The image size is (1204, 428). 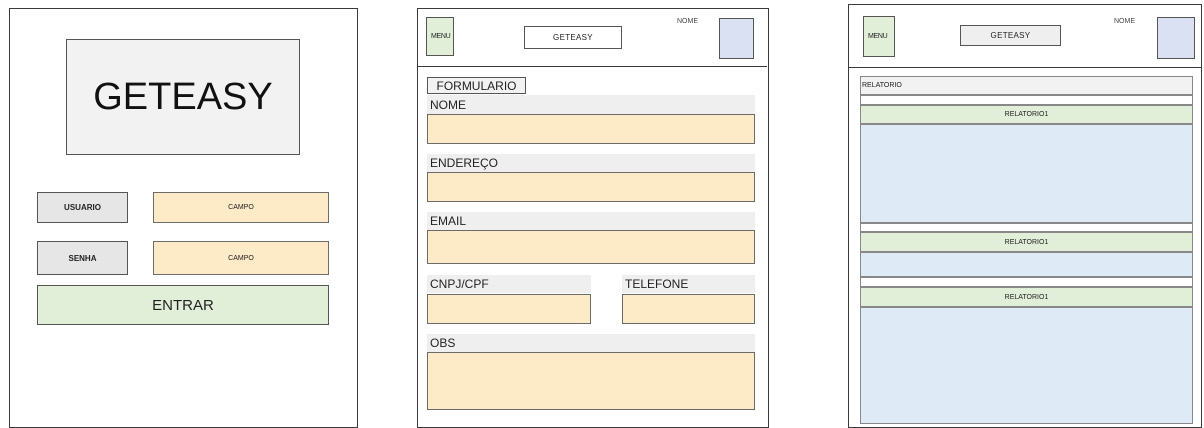 What do you see at coordinates (509, 284) in the screenshot?
I see `field-label-cnpj: CNPJ/CPF` at bounding box center [509, 284].